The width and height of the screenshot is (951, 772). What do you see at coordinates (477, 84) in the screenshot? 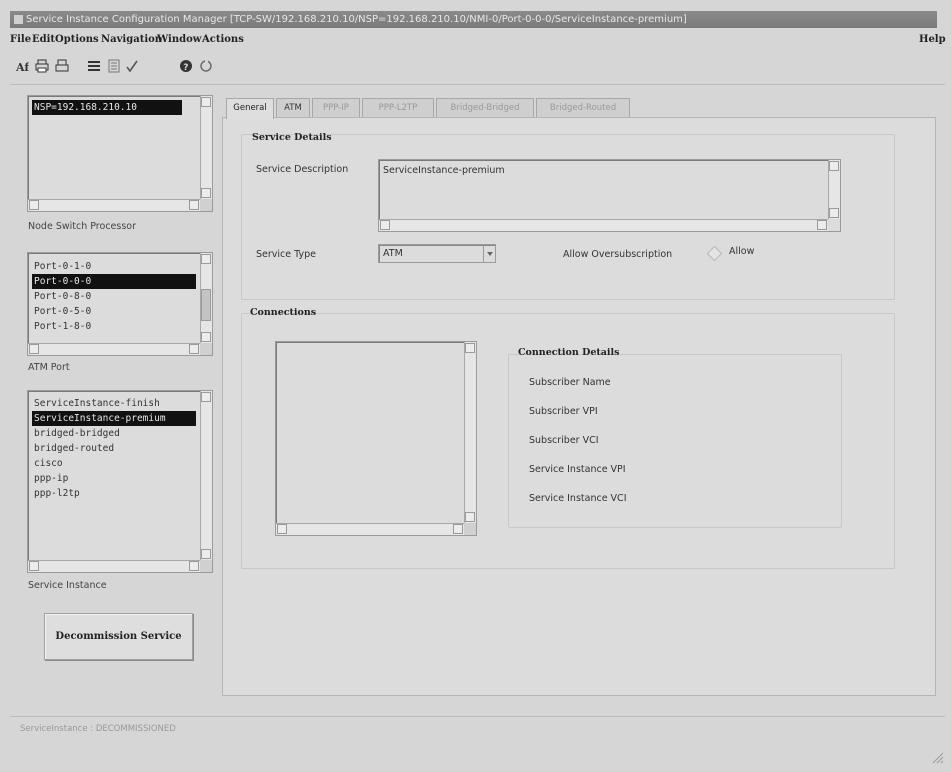
I see `toolbar-divider` at bounding box center [477, 84].